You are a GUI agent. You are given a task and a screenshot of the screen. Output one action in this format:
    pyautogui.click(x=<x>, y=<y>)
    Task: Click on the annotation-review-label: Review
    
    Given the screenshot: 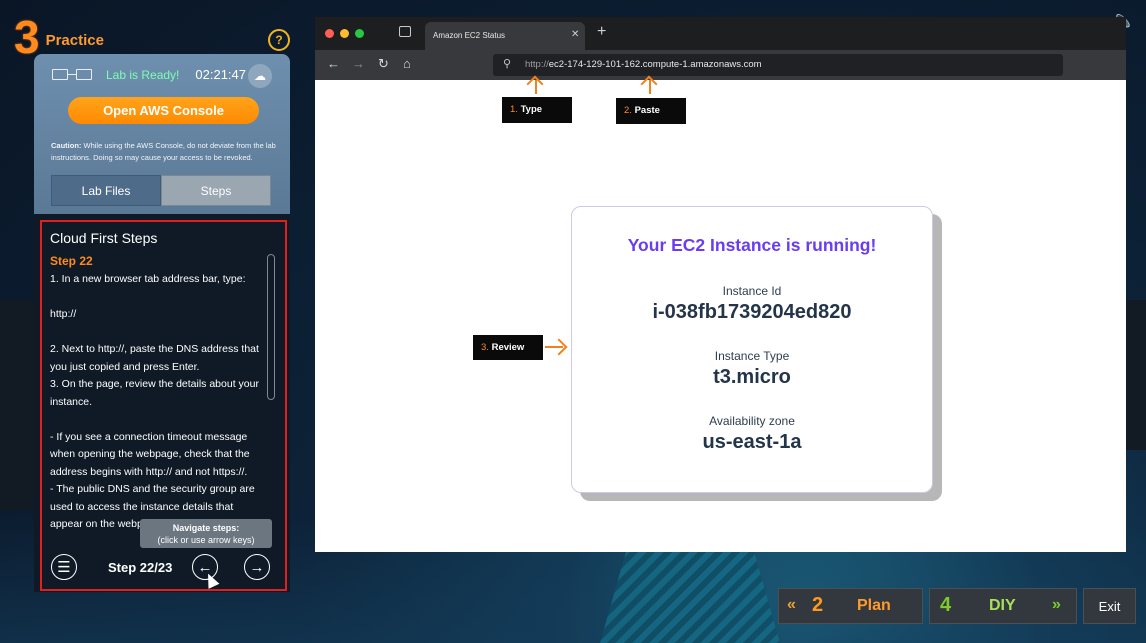 What is the action you would take?
    pyautogui.click(x=508, y=347)
    